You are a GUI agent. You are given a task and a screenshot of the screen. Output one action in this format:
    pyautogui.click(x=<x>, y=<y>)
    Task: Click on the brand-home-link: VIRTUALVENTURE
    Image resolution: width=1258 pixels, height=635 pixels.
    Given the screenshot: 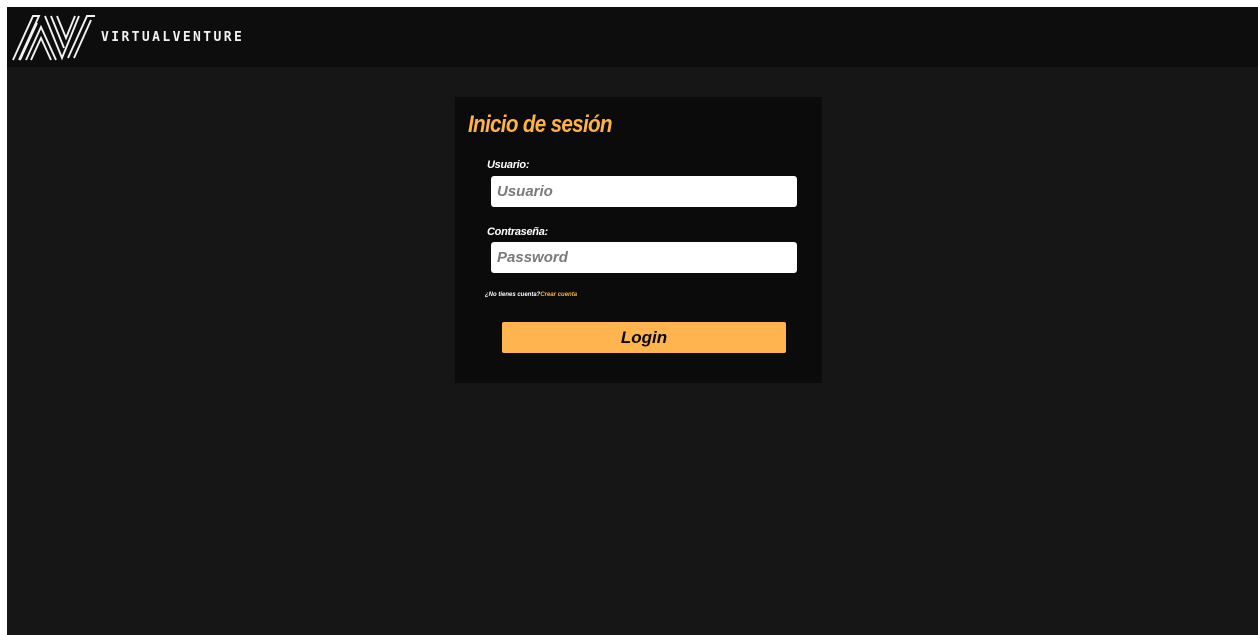 What is the action you would take?
    pyautogui.click(x=127, y=37)
    